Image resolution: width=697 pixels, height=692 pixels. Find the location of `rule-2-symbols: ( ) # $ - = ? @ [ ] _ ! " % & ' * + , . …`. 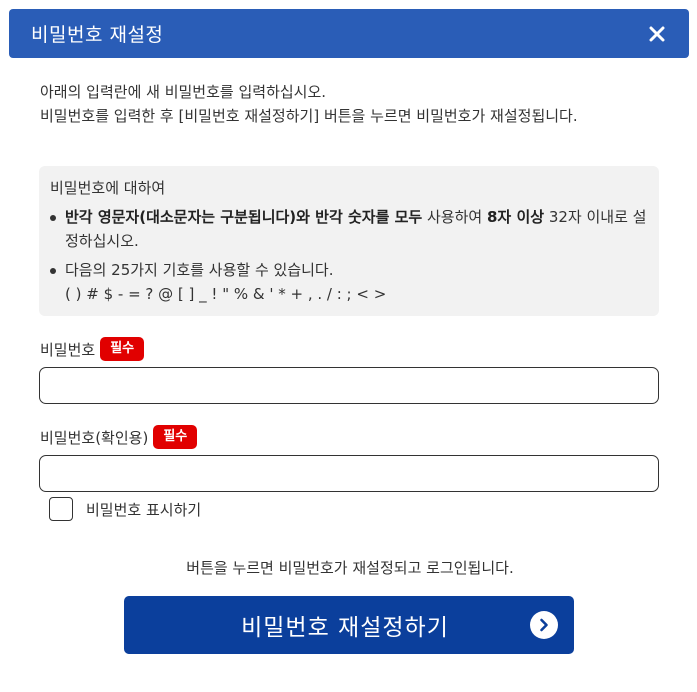

rule-2-symbols: ( ) # $ - = ? @ [ ] _ ! " % & ' * + , . … is located at coordinates (226, 294).